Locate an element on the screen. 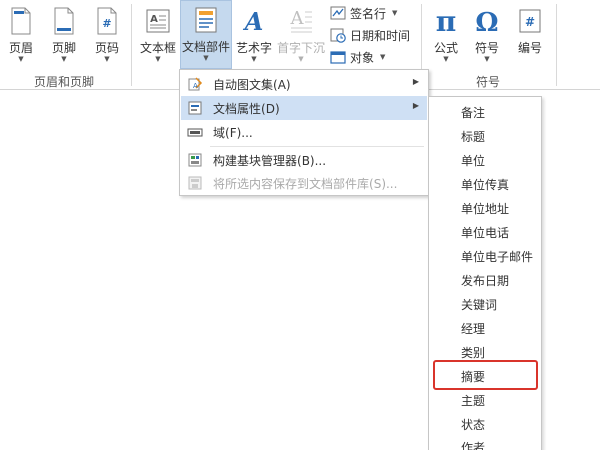 The image size is (600, 450). submenu-item-keywords: 关键词 is located at coordinates (479, 304).